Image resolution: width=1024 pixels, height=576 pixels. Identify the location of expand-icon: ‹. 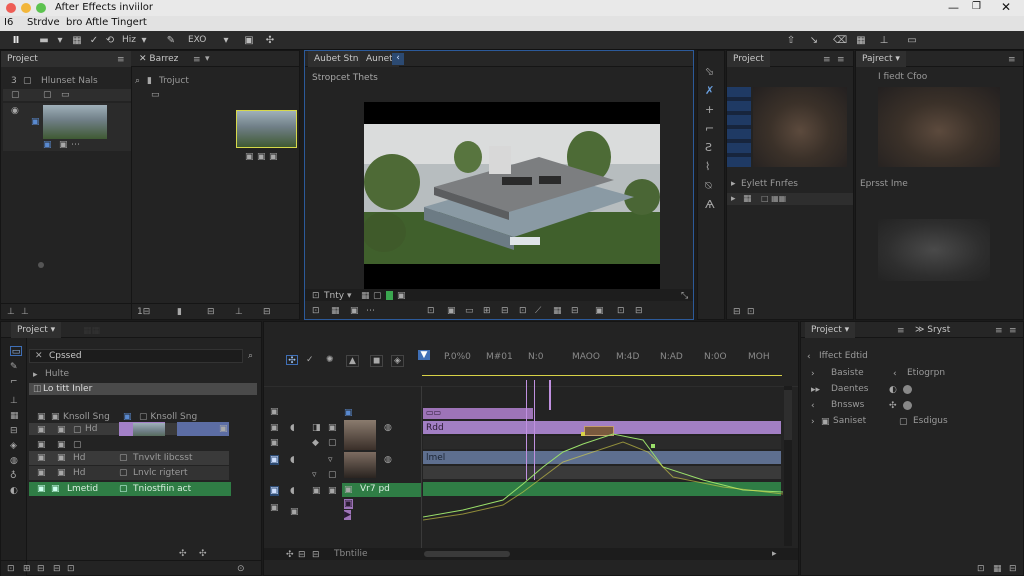
(813, 406).